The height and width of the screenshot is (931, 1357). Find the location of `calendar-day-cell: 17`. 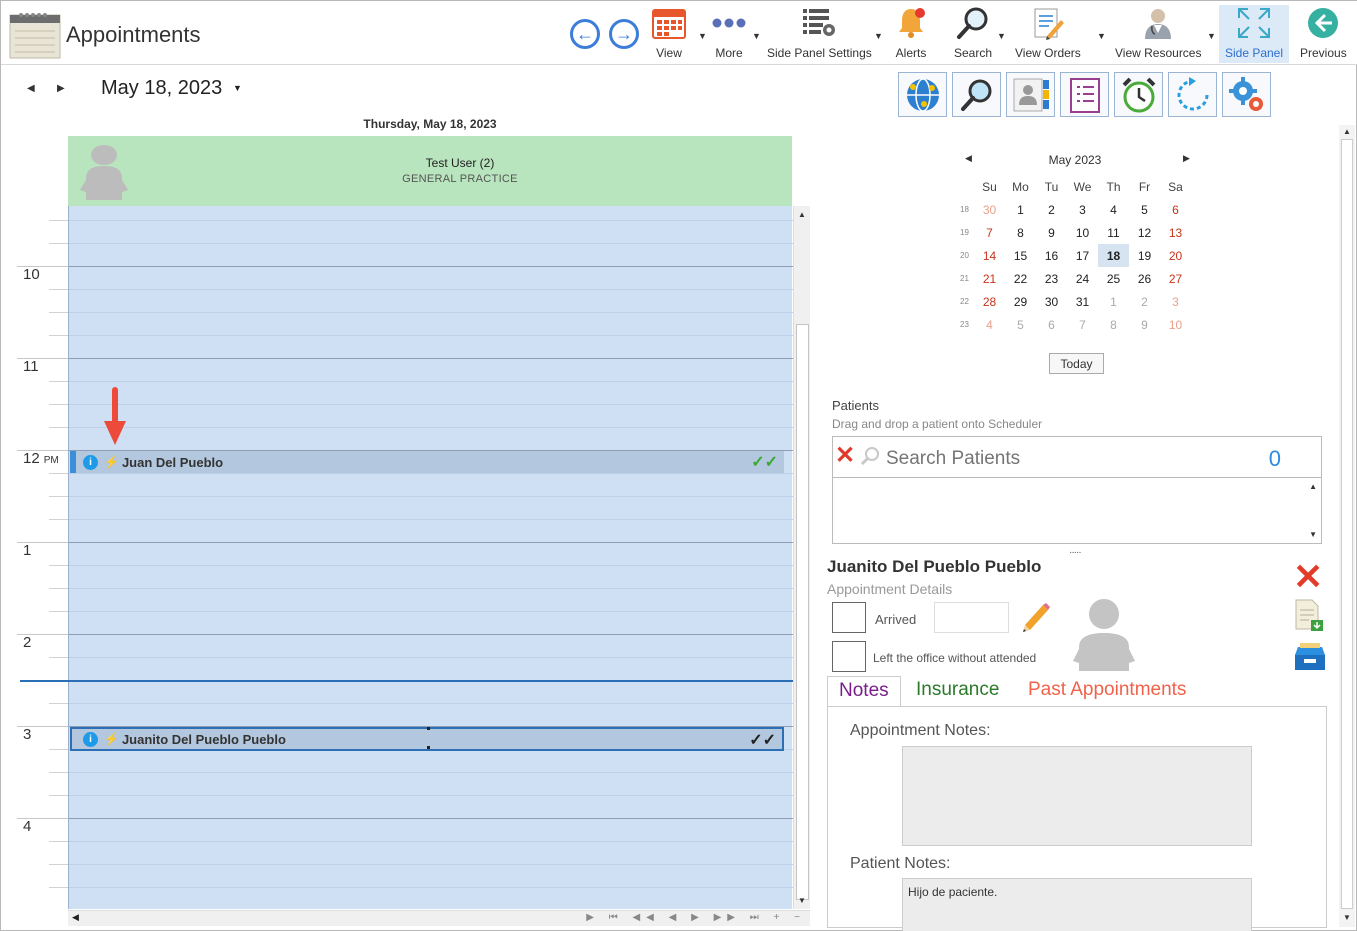

calendar-day-cell: 17 is located at coordinates (1082, 255).